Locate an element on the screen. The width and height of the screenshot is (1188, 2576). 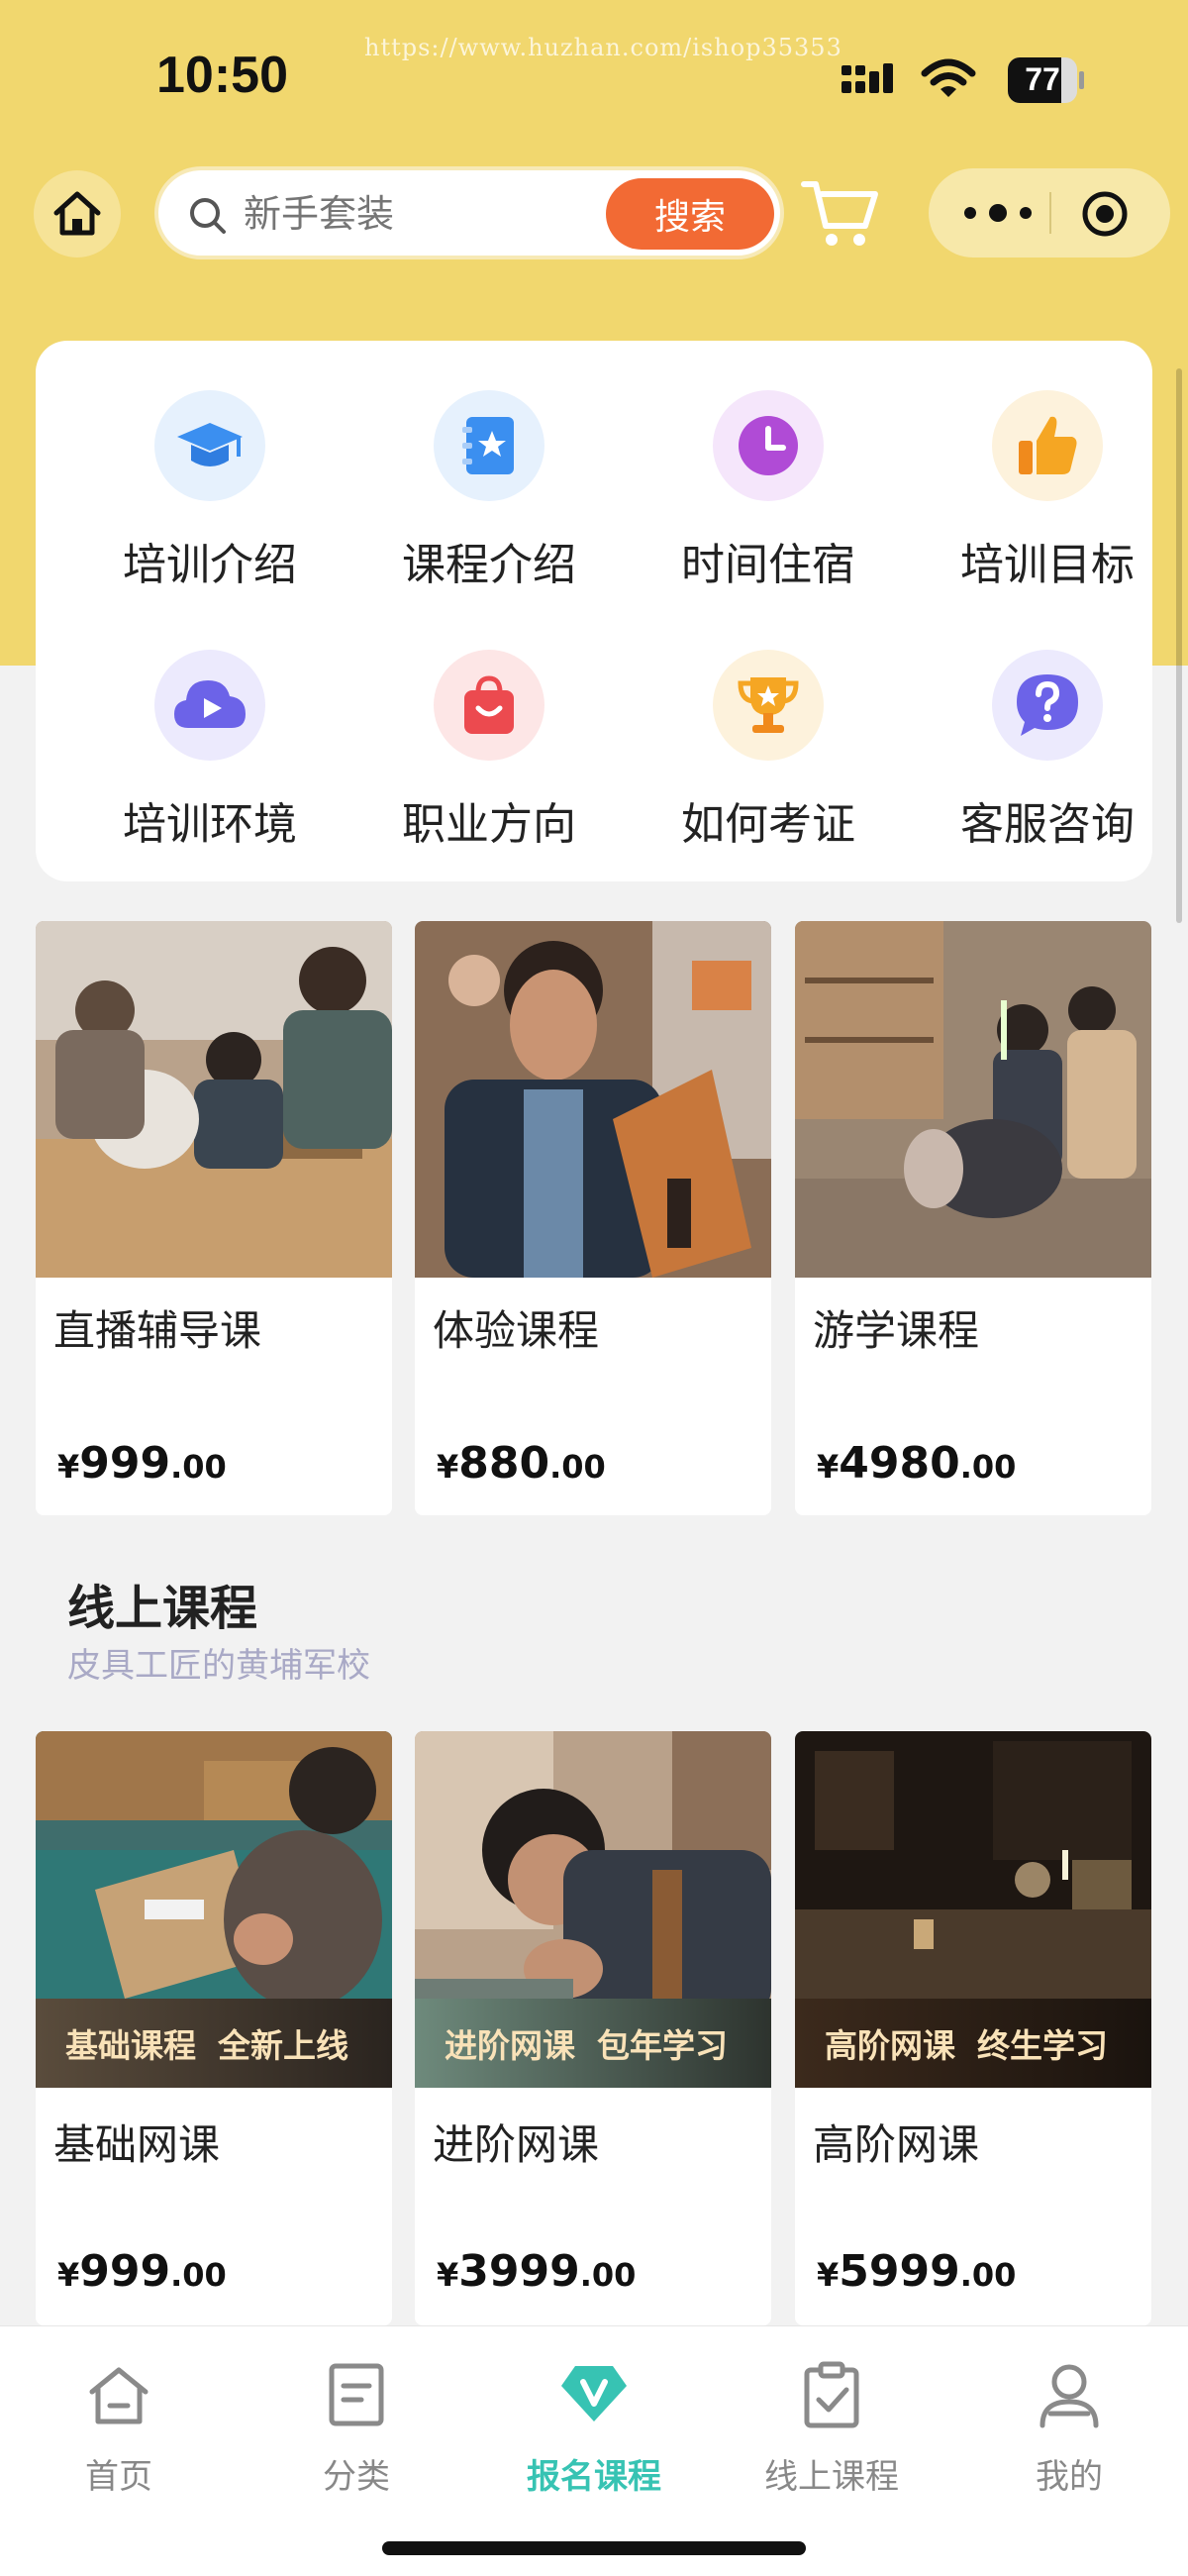
battery-level-text: 77 is located at coordinates (1042, 79).